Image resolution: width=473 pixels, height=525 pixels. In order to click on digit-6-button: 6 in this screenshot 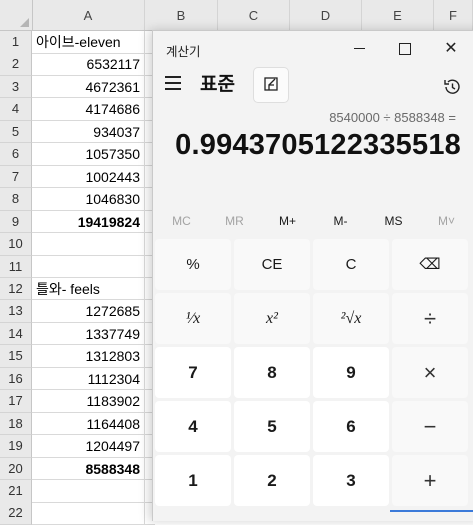, I will do `click(351, 426)`.